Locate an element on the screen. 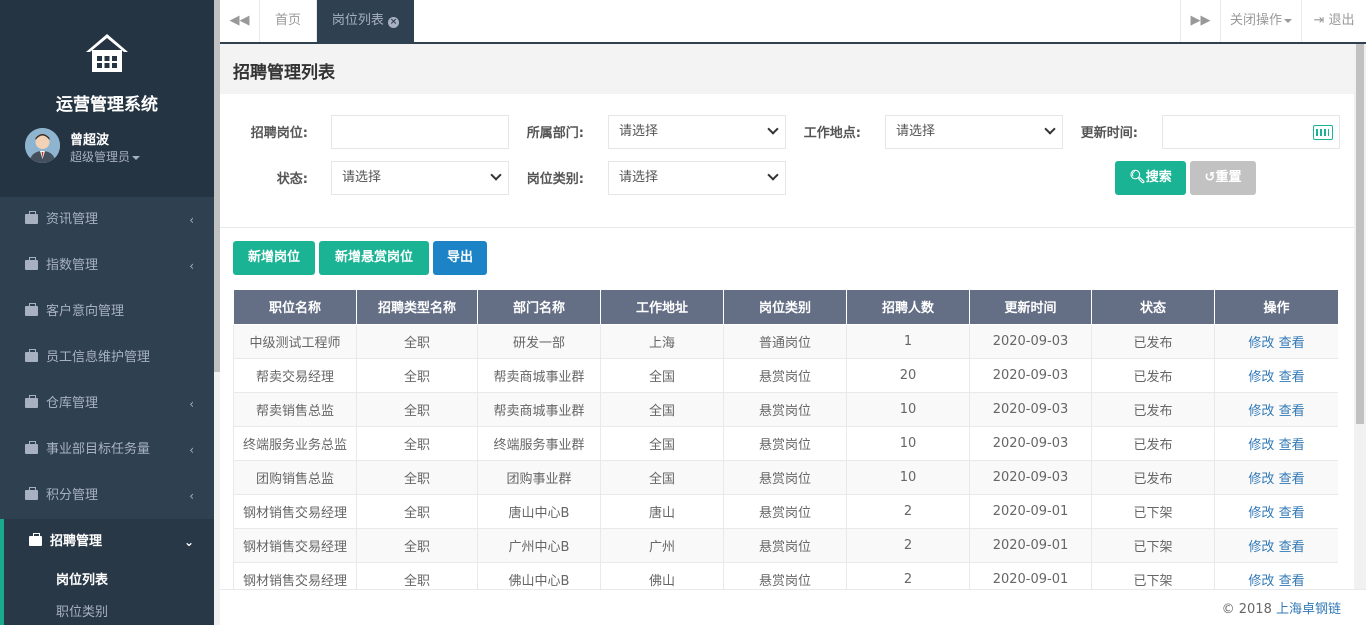  column-header: 岗位类别 is located at coordinates (785, 307).